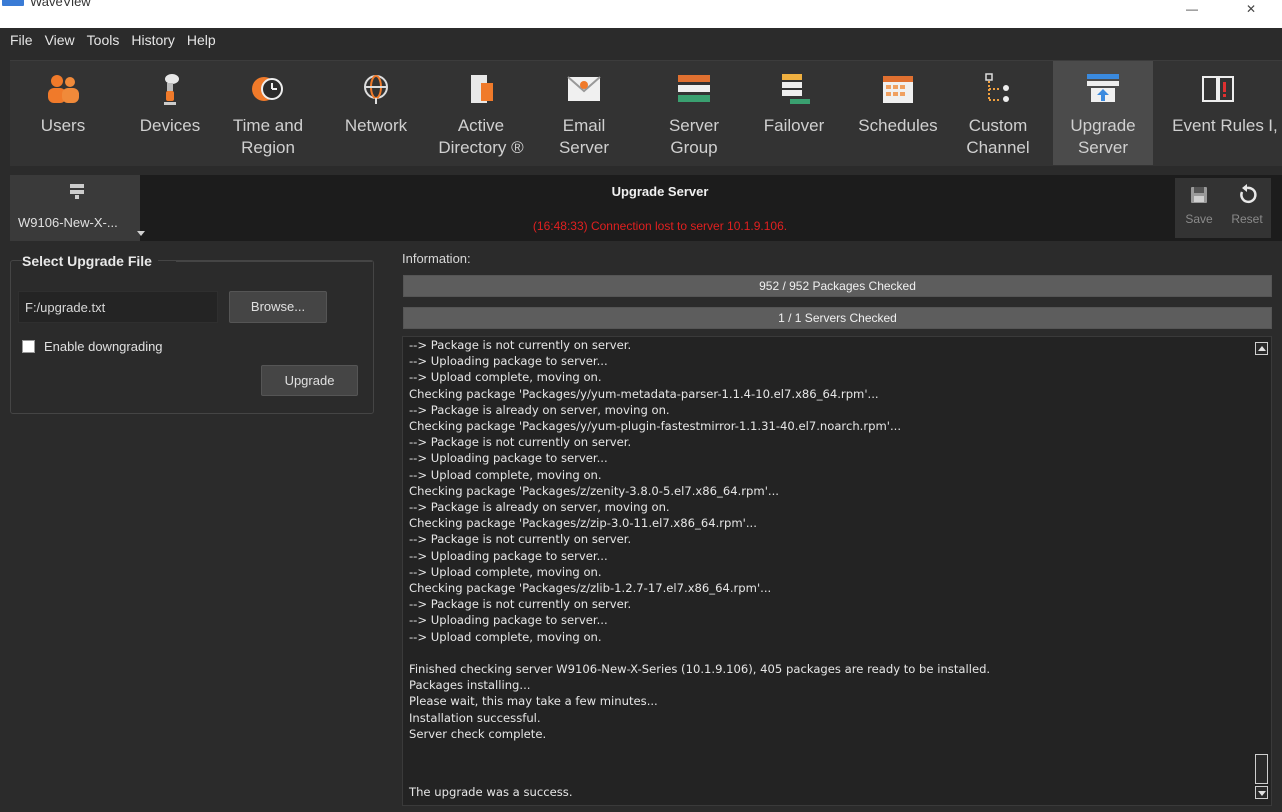 This screenshot has height=812, width=1282. Describe the element at coordinates (1218, 125) in the screenshot. I see `tool-label: Event Rules` at that location.